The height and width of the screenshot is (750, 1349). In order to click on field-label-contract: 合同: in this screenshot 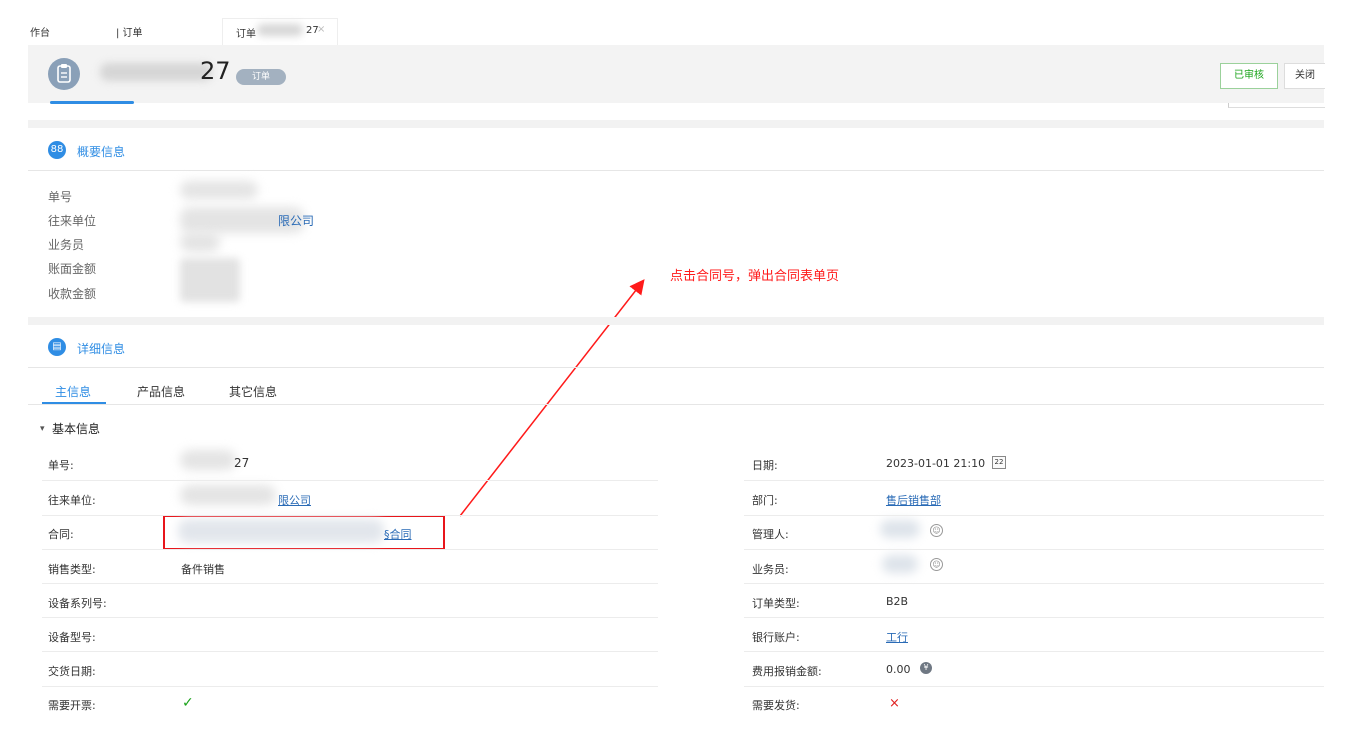, I will do `click(61, 534)`.